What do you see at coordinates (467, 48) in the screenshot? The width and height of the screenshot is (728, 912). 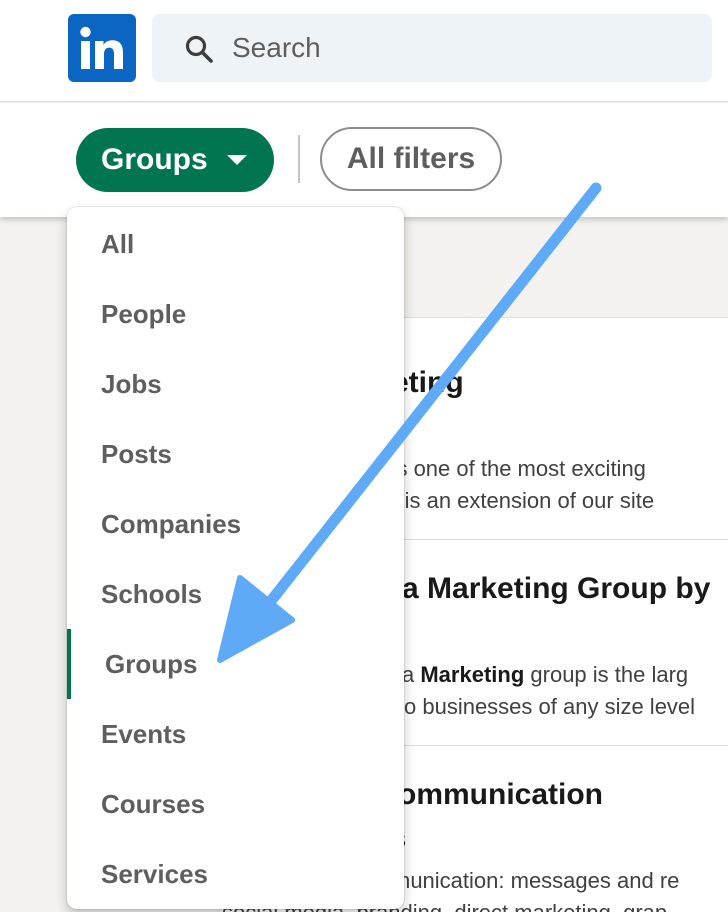 I see `search-input` at bounding box center [467, 48].